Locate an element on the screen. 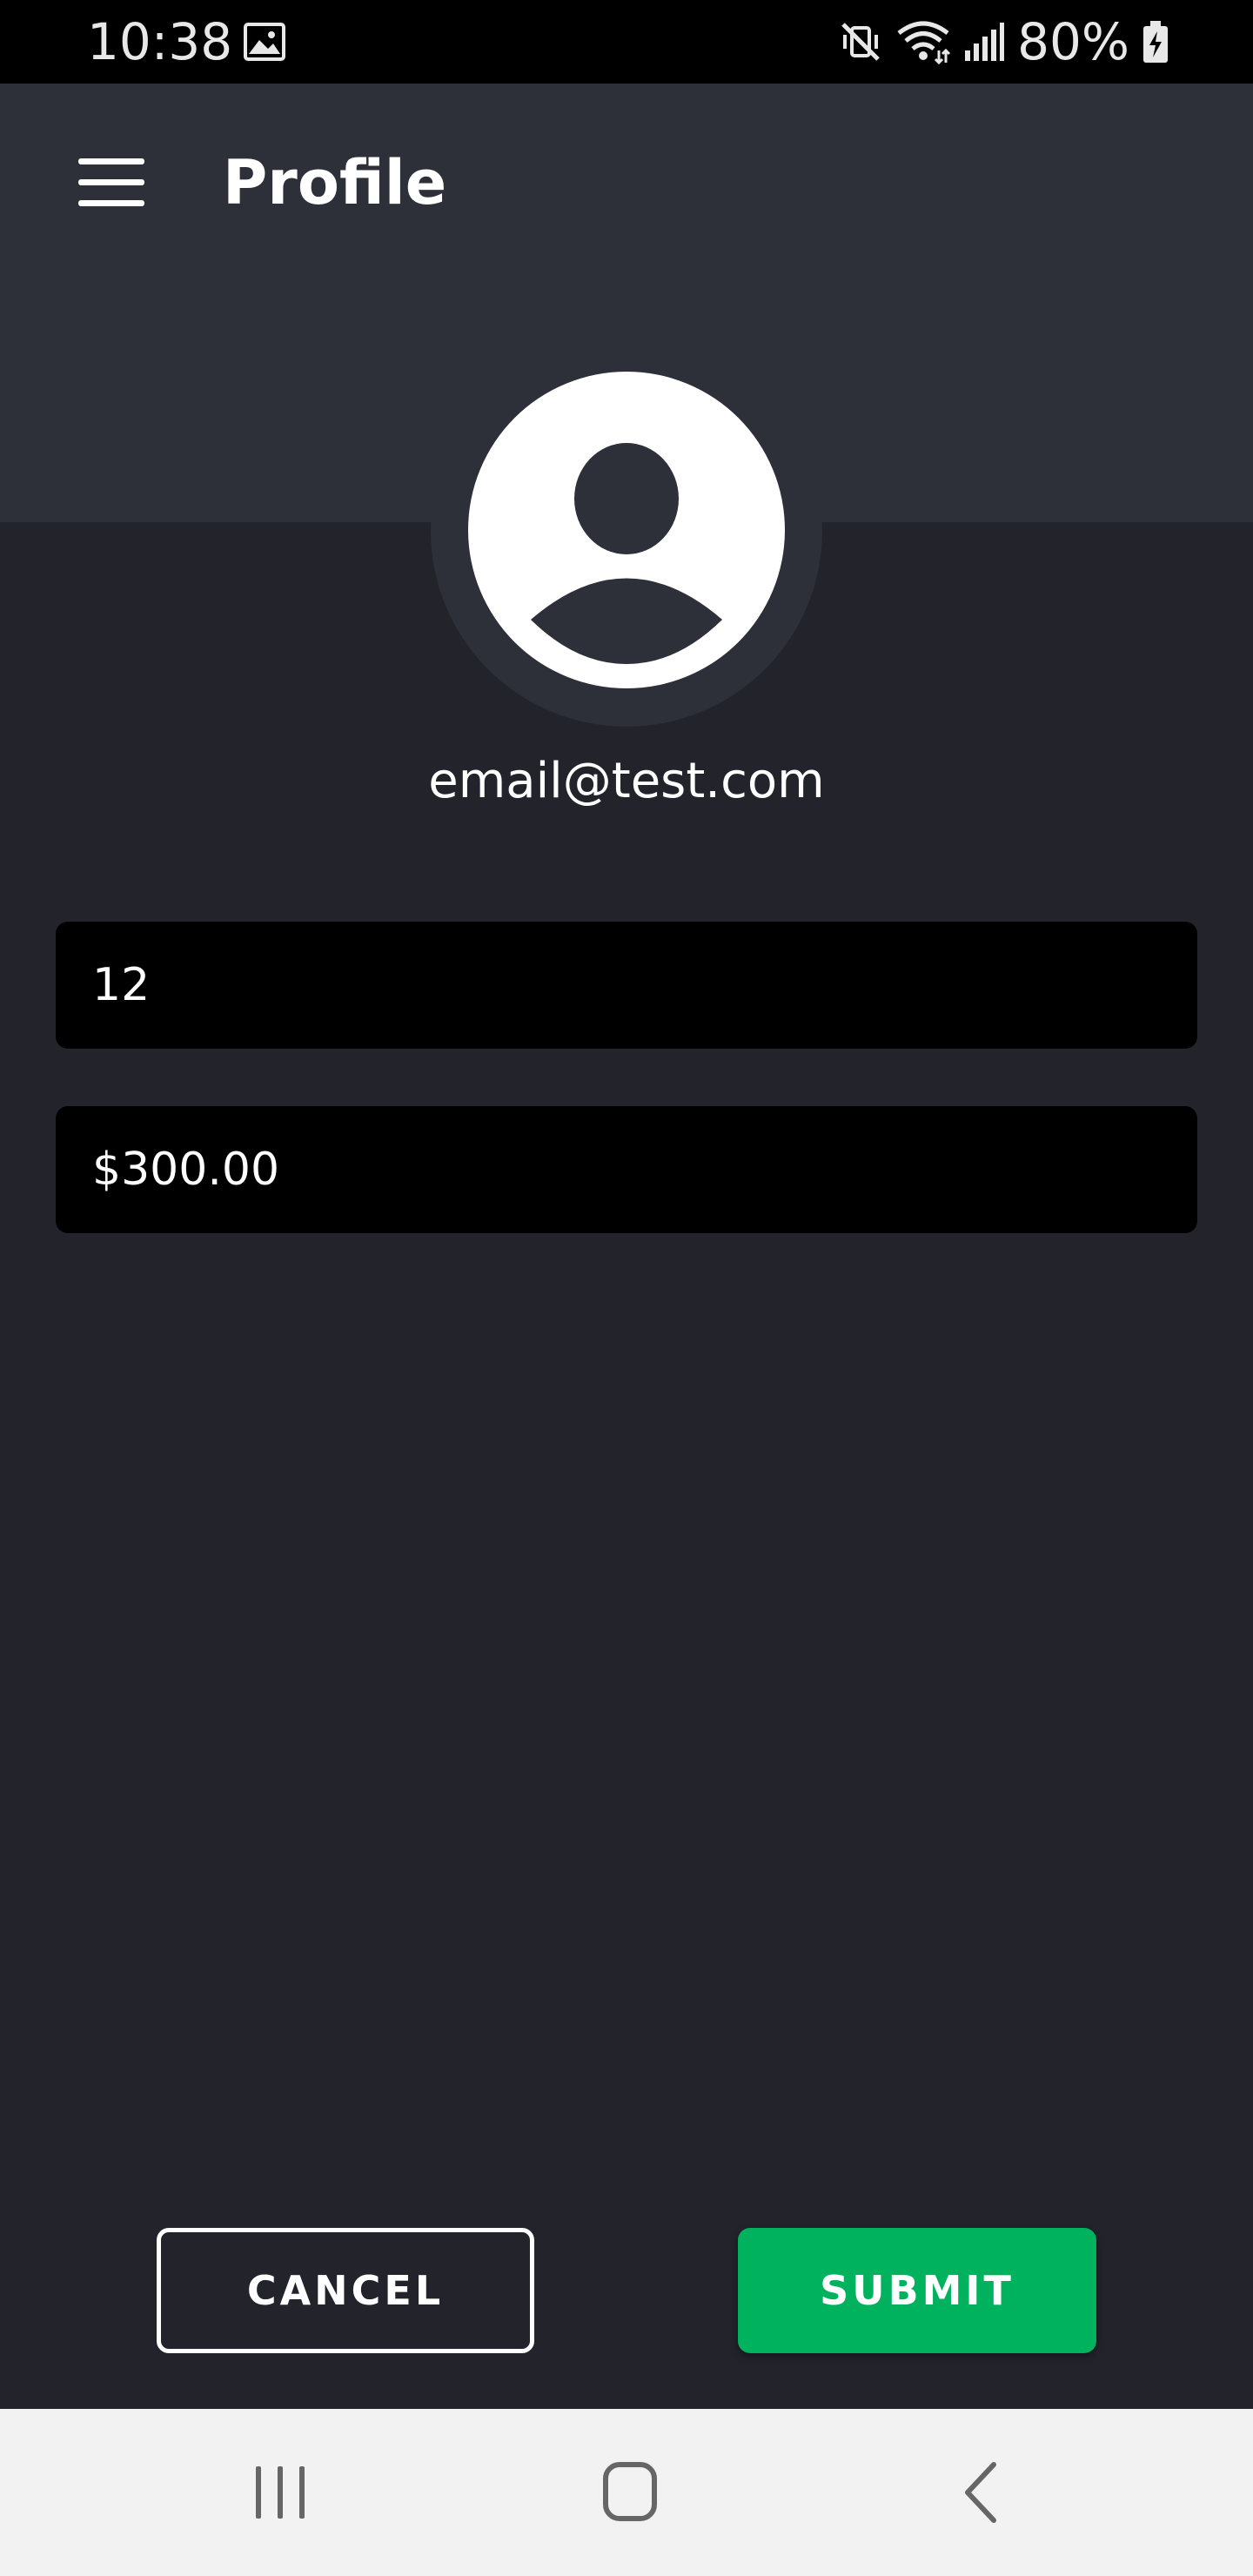  cancel-button: CANCEL is located at coordinates (345, 2290).